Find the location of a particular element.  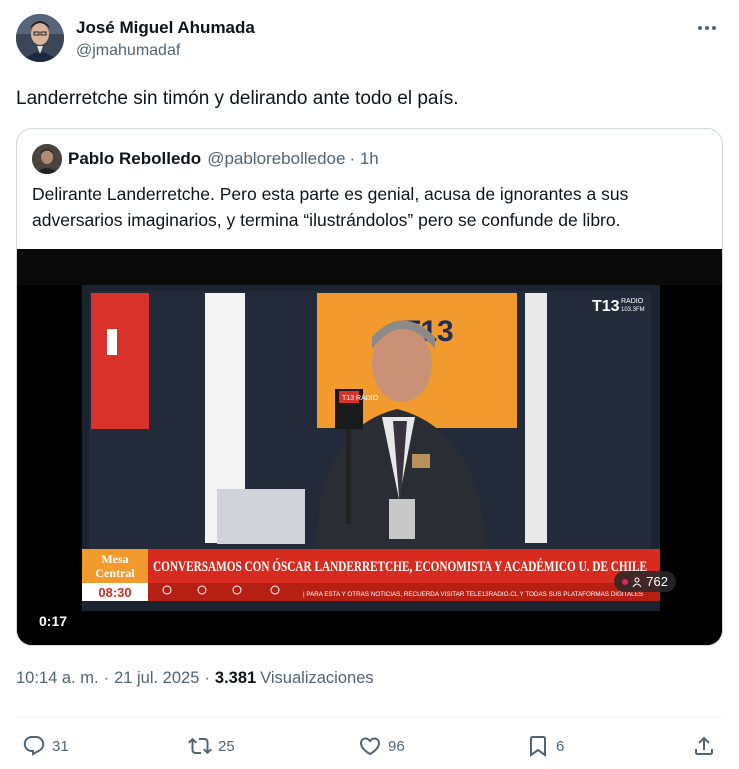

views-label: Visualizaciones is located at coordinates (317, 678).